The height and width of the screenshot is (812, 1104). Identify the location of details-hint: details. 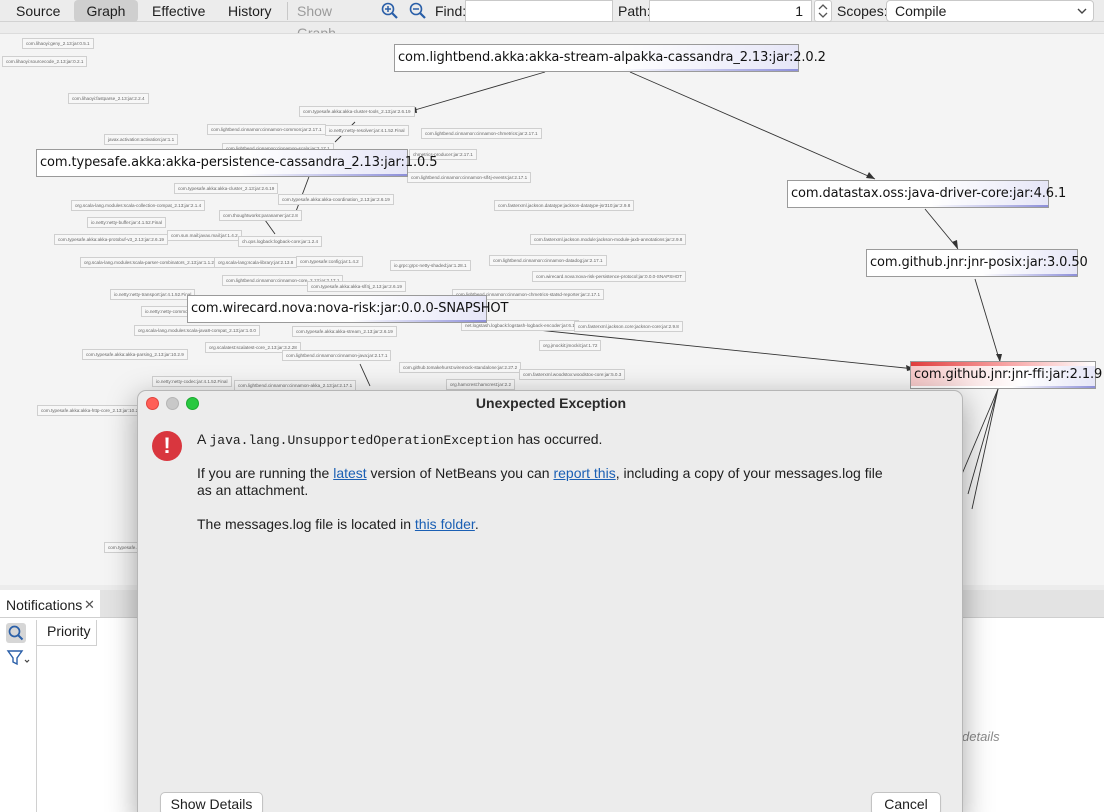
(981, 736).